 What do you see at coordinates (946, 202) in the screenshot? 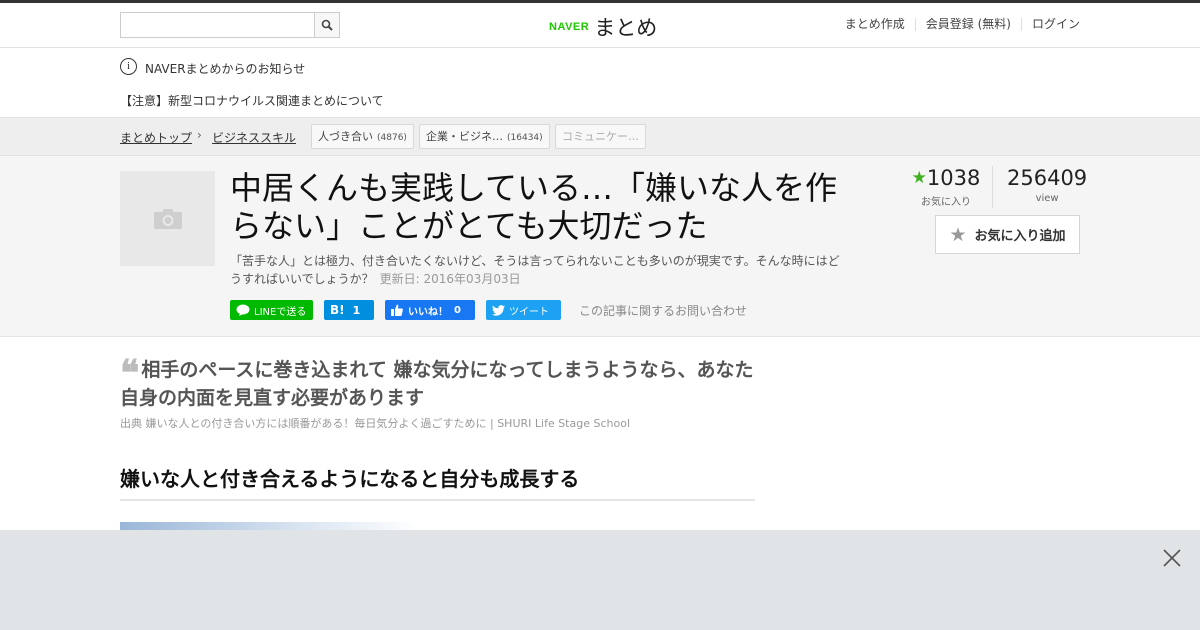
I see `favorites-label: お気に入り` at bounding box center [946, 202].